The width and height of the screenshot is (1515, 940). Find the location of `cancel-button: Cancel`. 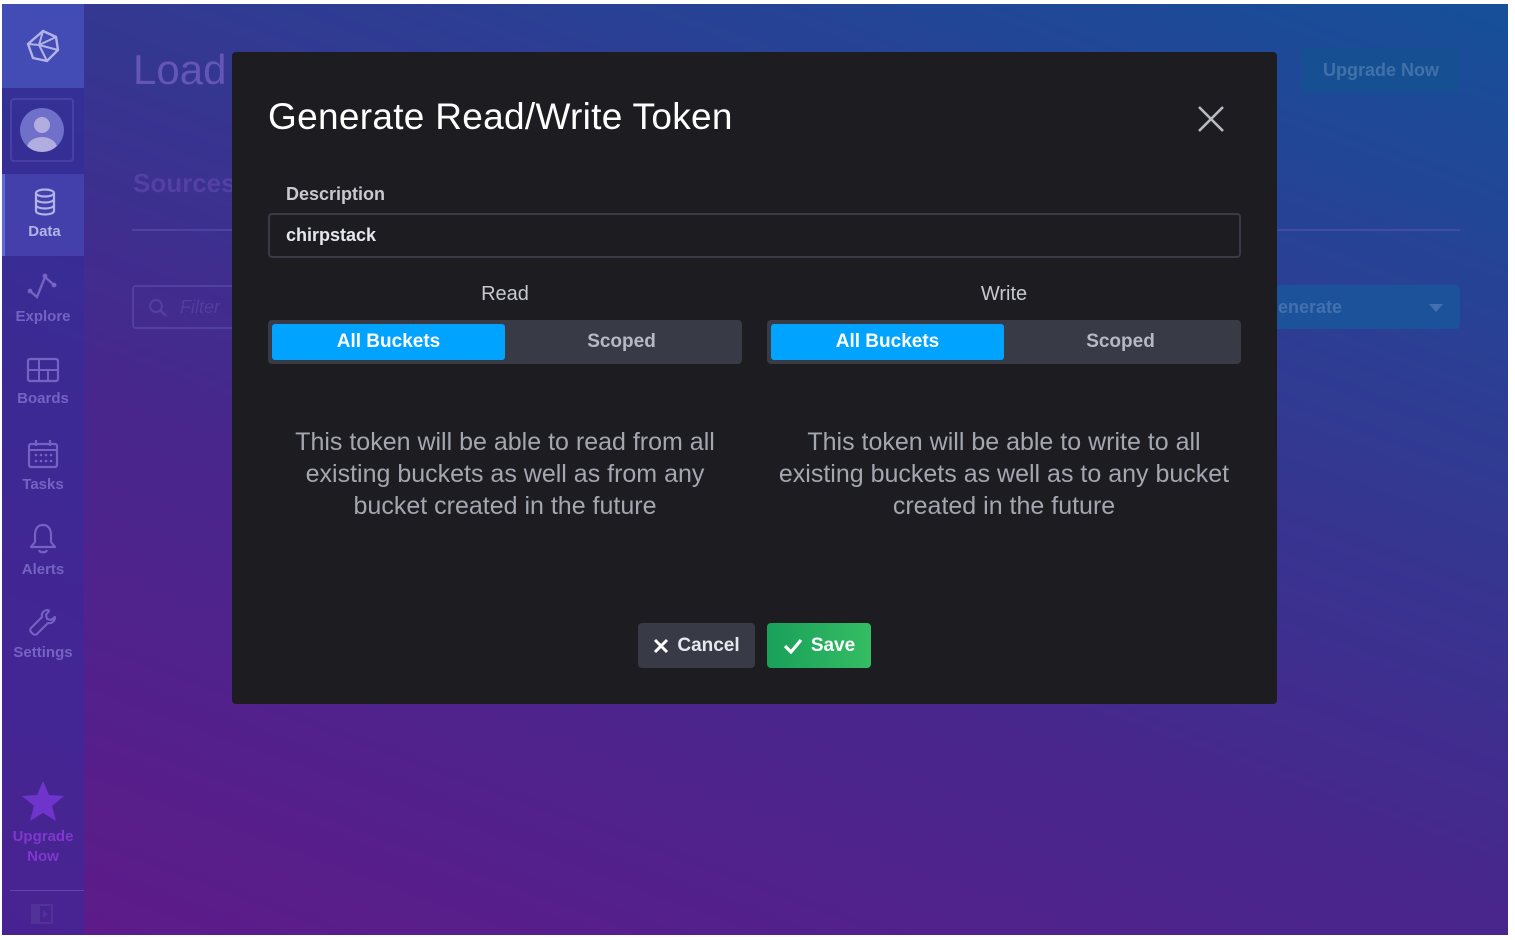

cancel-button: Cancel is located at coordinates (696, 645).